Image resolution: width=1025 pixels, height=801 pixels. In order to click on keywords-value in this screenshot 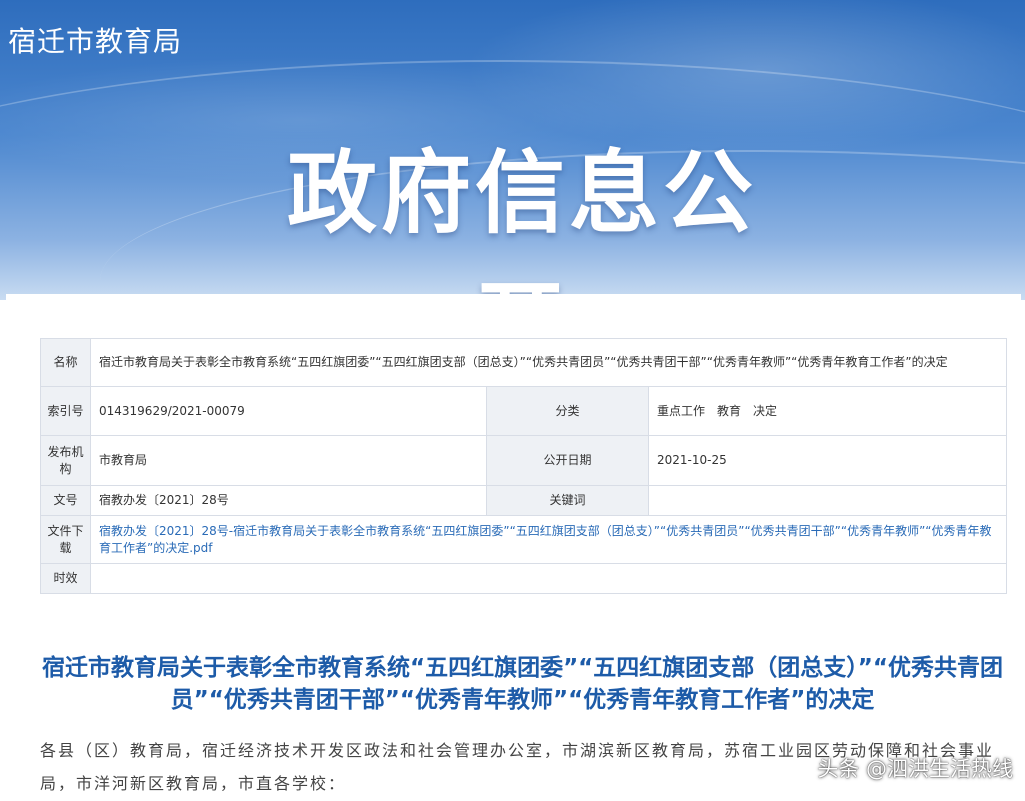, I will do `click(827, 500)`.